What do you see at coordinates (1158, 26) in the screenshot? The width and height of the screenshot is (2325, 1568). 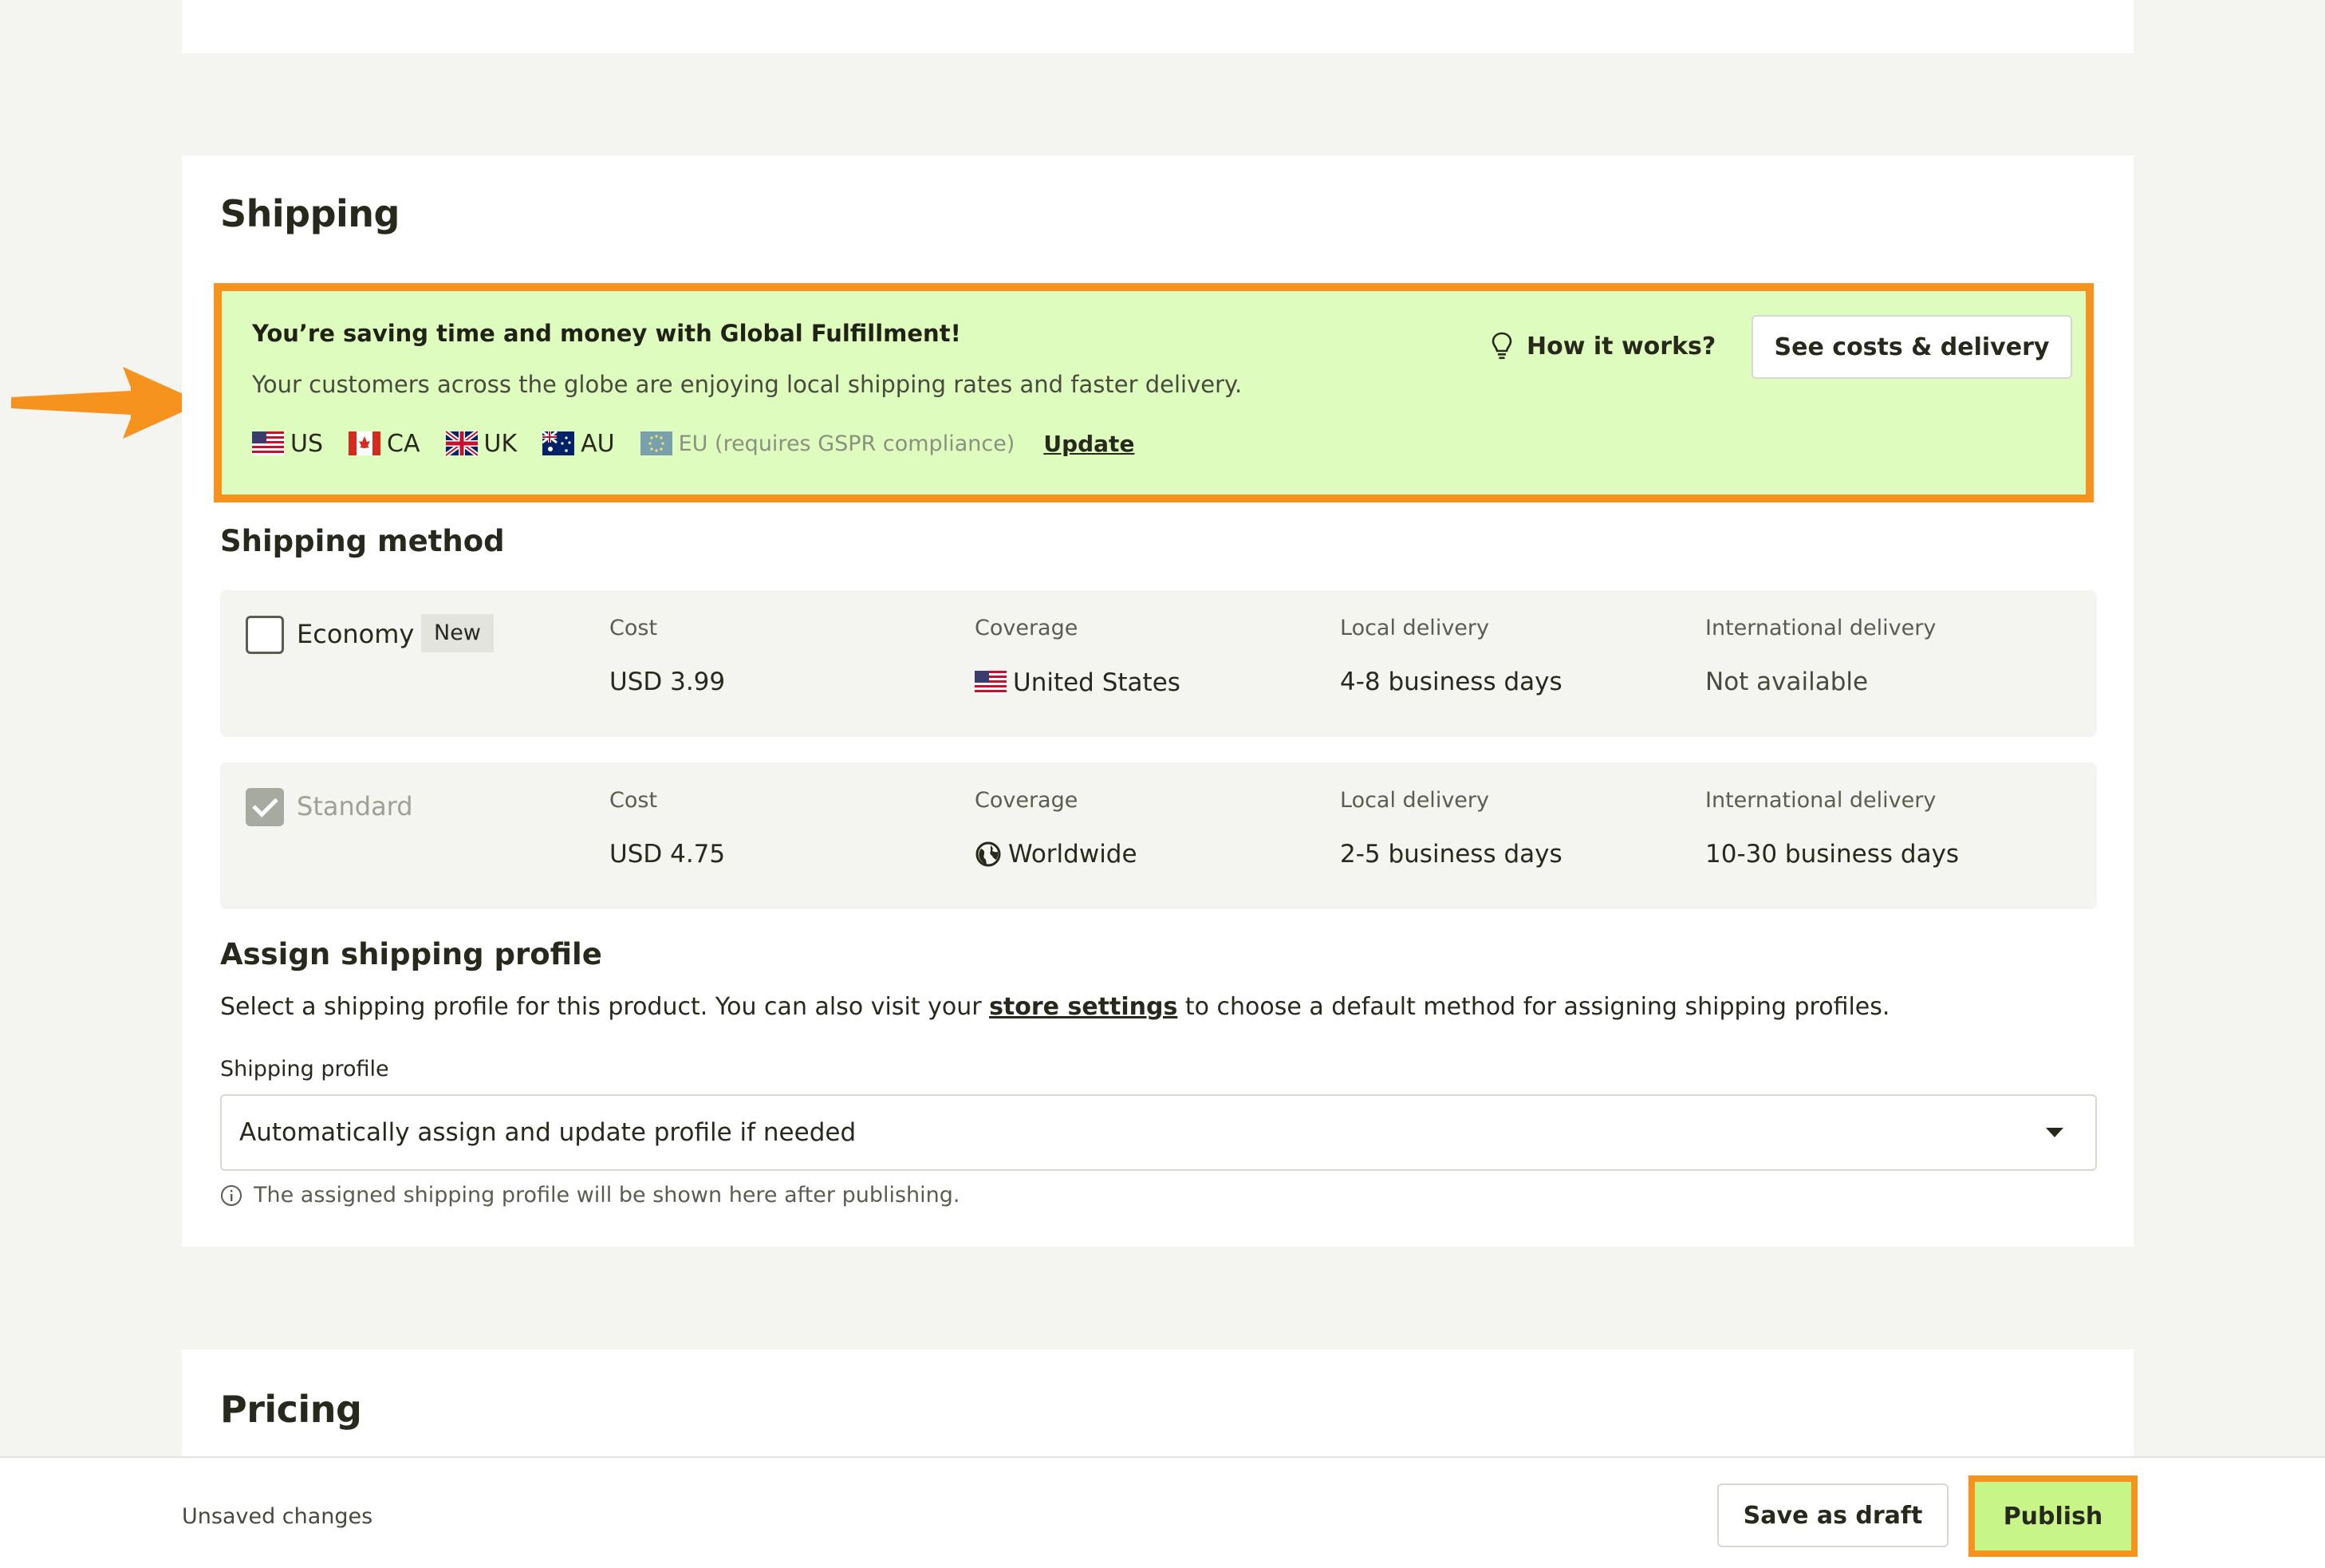 I see `previous-section-card` at bounding box center [1158, 26].